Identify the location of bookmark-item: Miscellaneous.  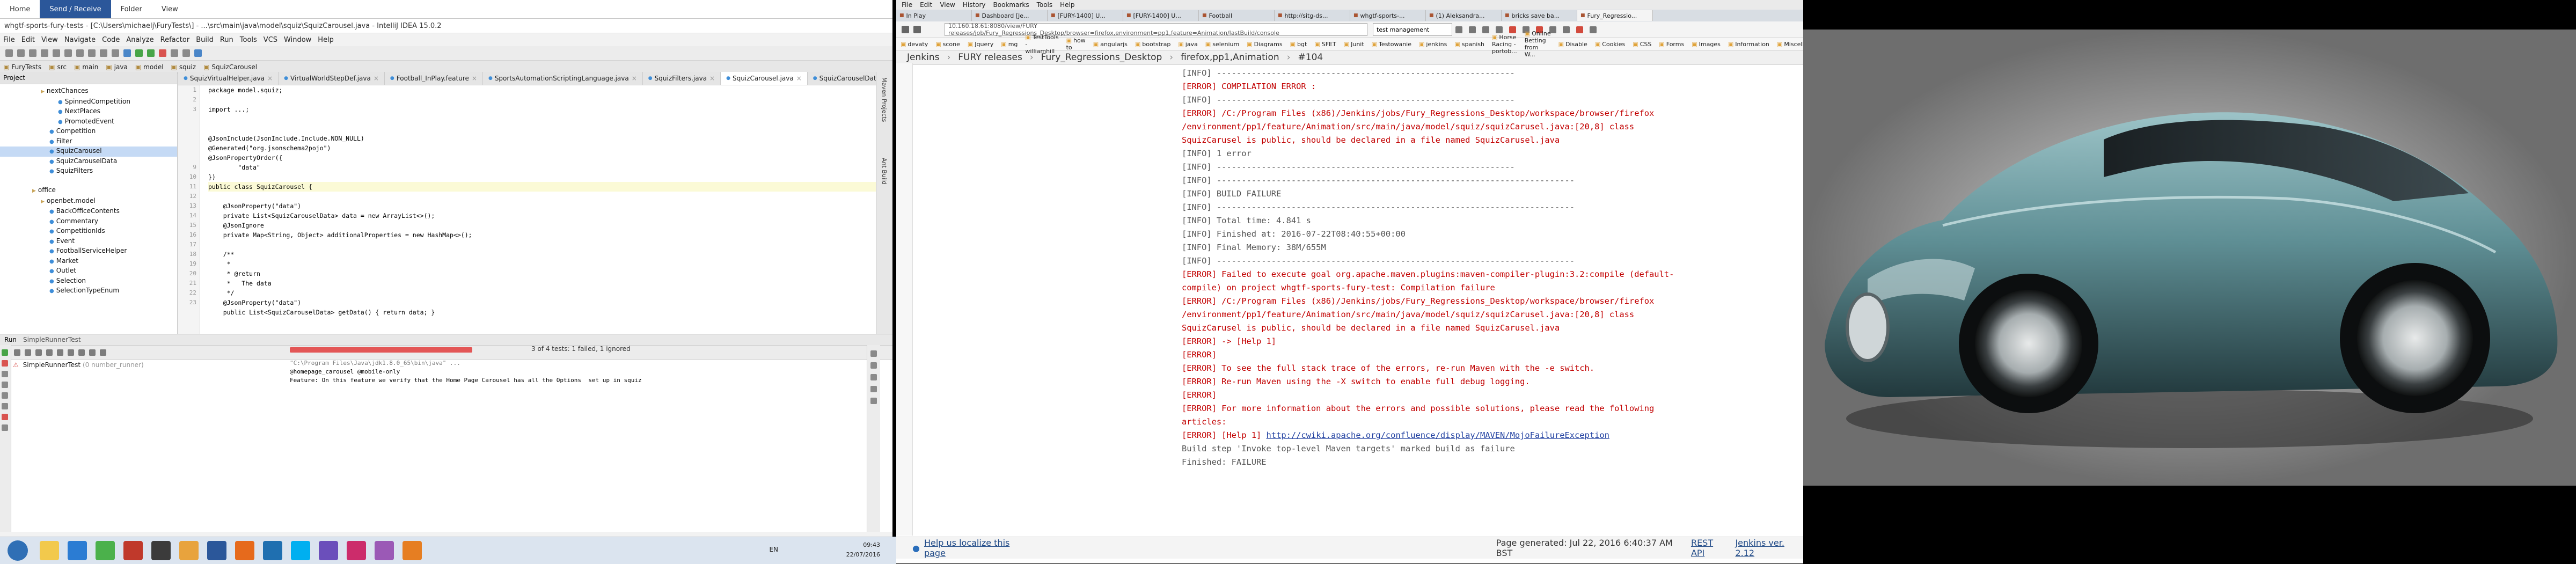
(1790, 44).